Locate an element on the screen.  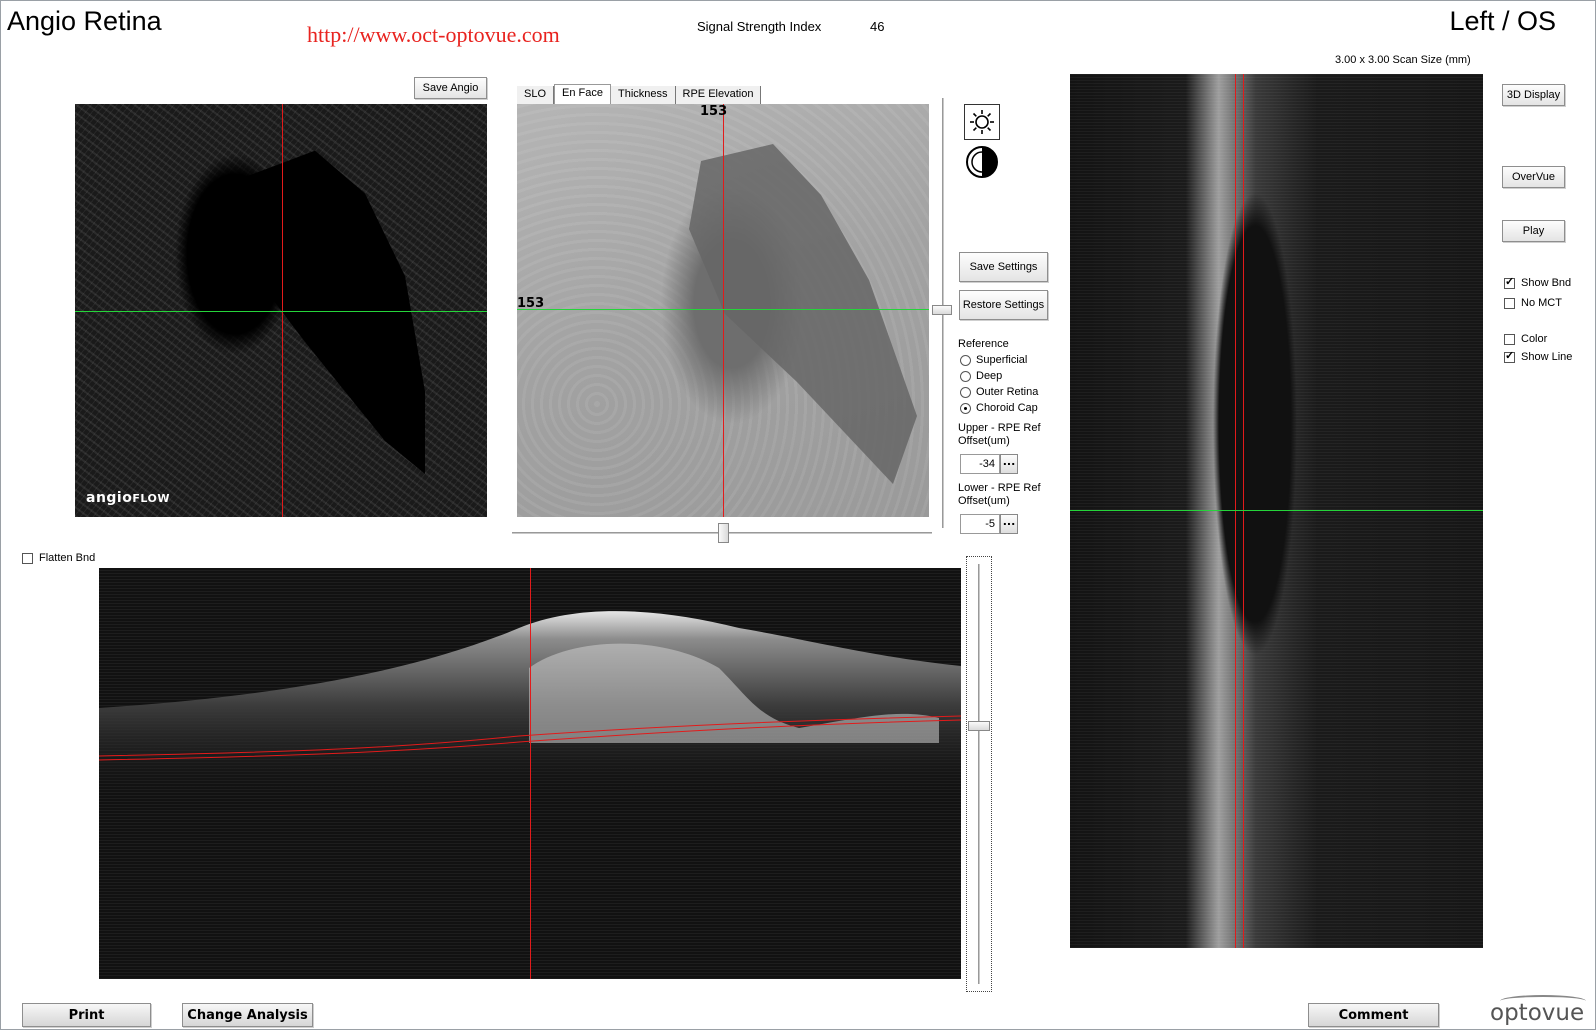
radio-superficial is located at coordinates (965, 360).